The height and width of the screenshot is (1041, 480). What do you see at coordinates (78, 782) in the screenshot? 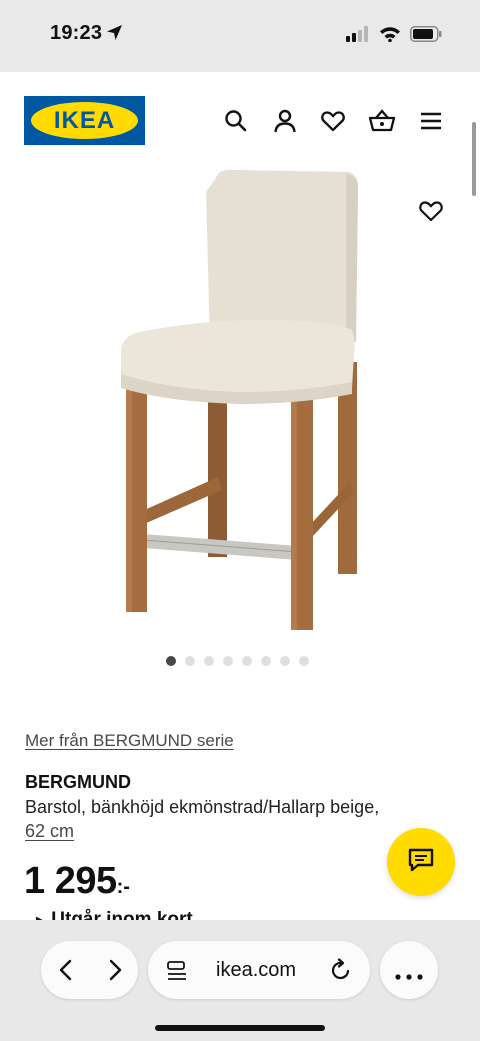
I see `product-name: BERGMUND` at bounding box center [78, 782].